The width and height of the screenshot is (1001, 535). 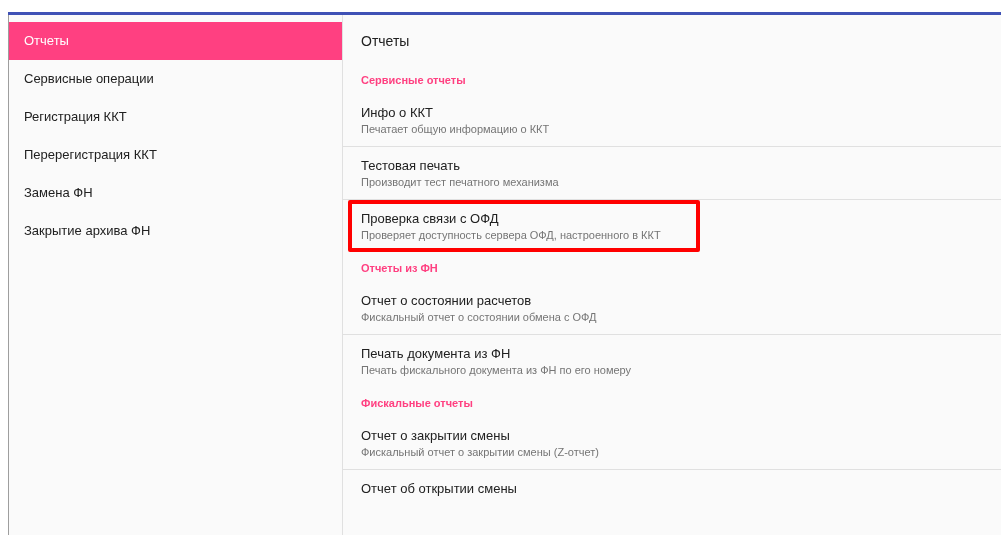 I want to click on sidebar-item: Замена ФН, so click(x=175, y=193).